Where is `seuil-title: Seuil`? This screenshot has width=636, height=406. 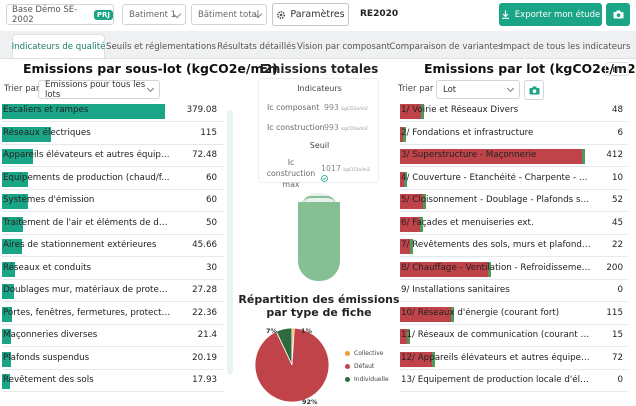 seuil-title: Seuil is located at coordinates (319, 145).